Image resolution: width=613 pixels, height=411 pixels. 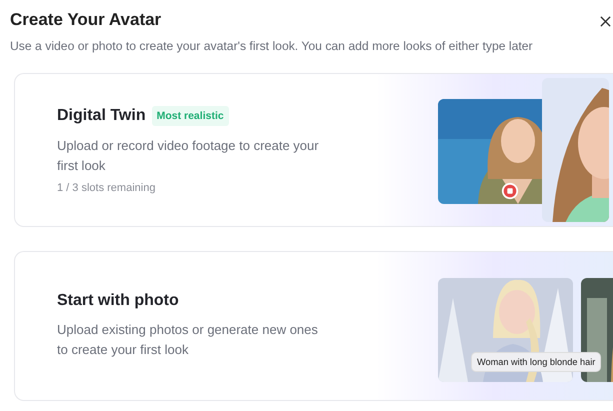 What do you see at coordinates (118, 301) in the screenshot?
I see `option-title: Start with photo` at bounding box center [118, 301].